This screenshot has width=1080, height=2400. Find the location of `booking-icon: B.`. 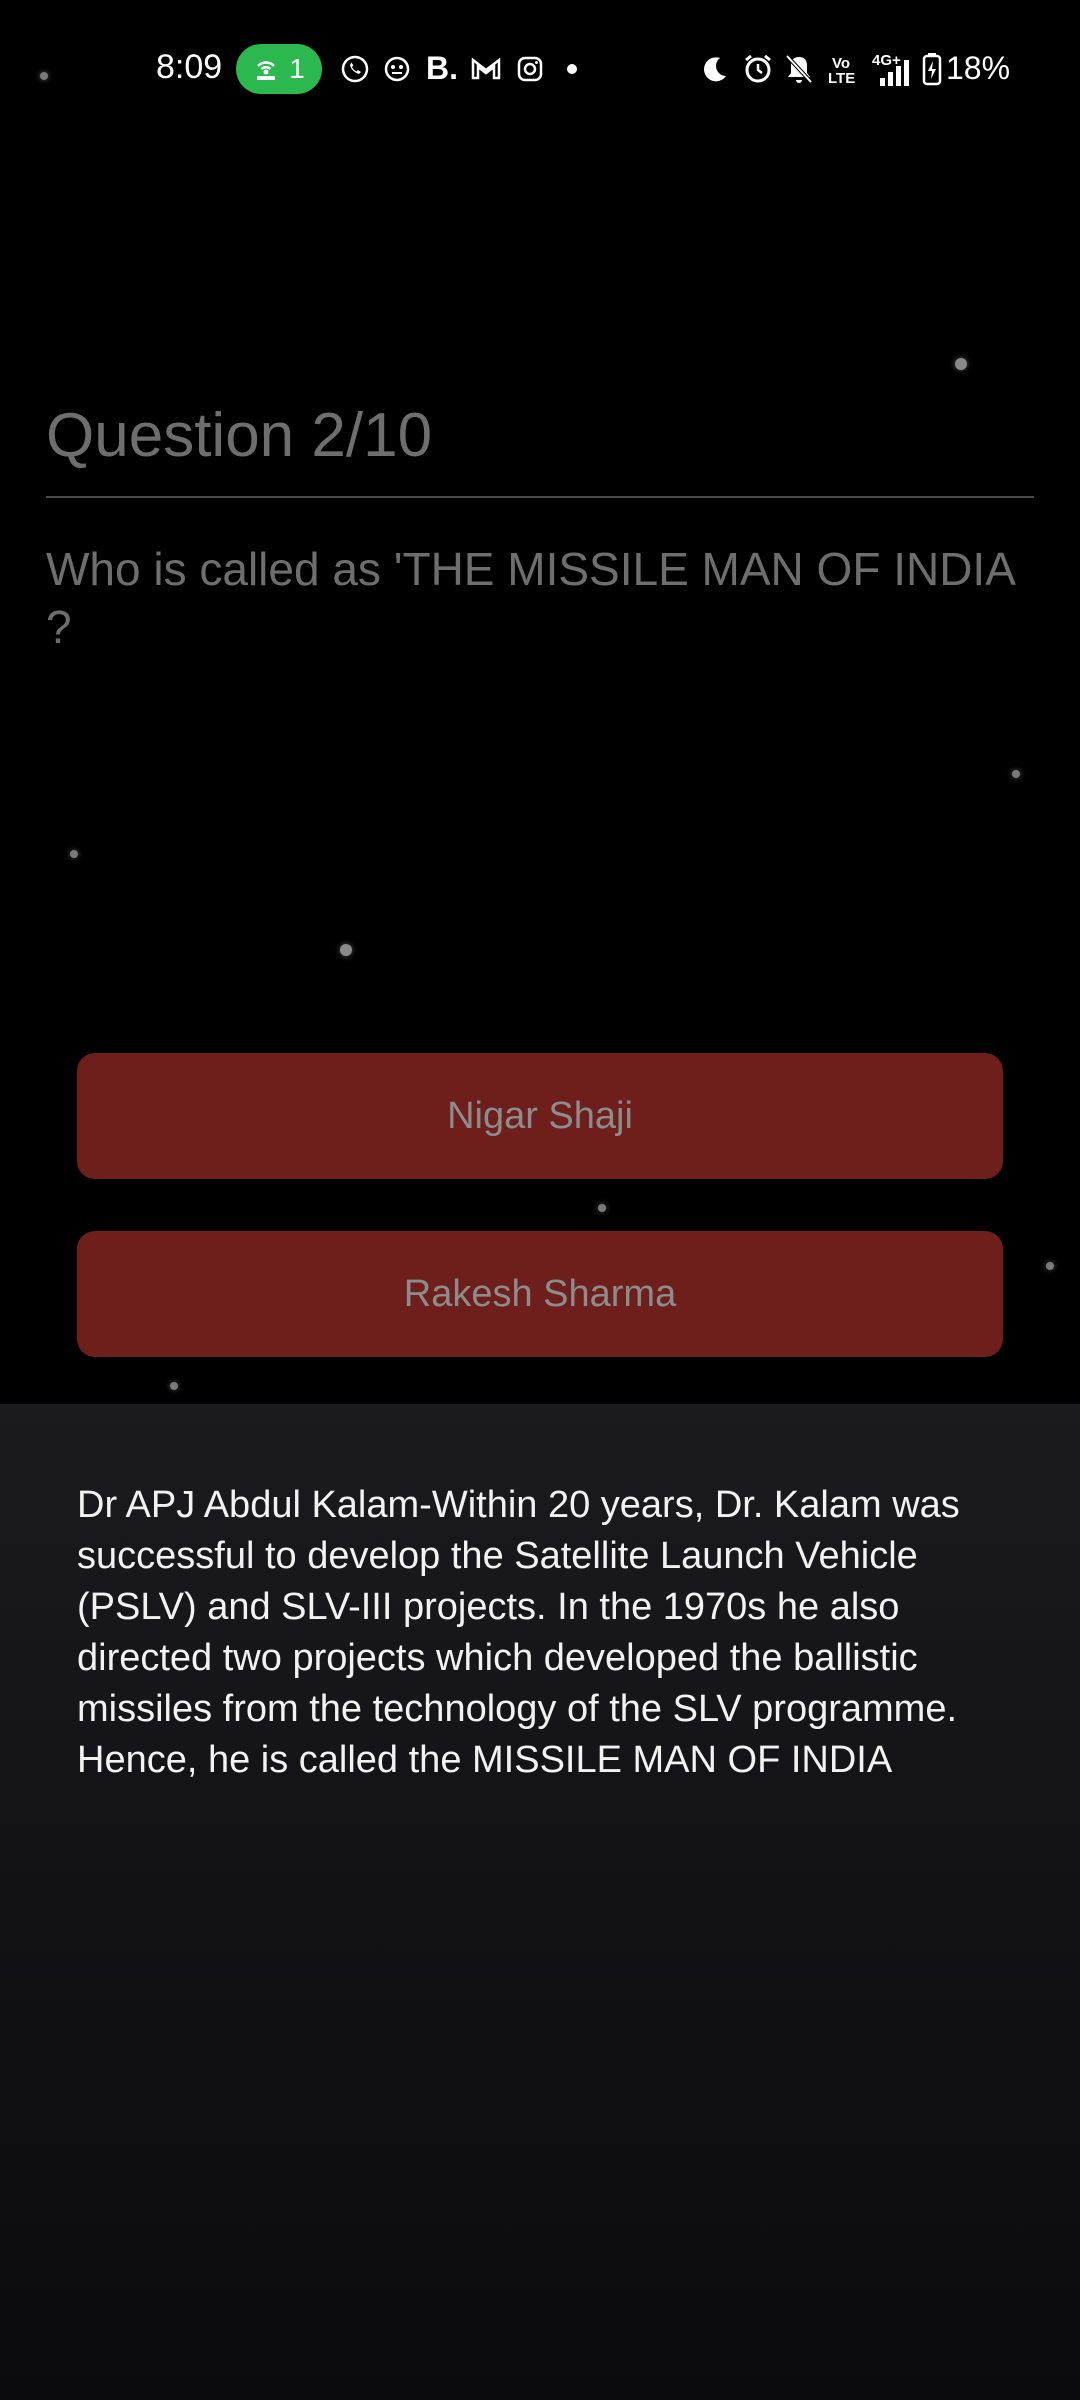

booking-icon: B. is located at coordinates (442, 68).